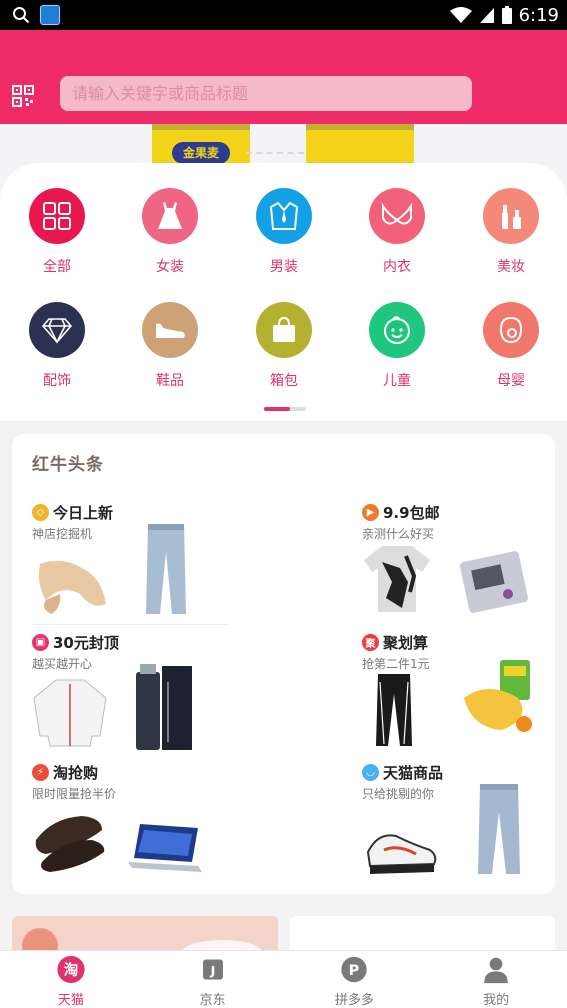 The image size is (567, 1008). I want to click on svg-text: J, so click(212, 970).